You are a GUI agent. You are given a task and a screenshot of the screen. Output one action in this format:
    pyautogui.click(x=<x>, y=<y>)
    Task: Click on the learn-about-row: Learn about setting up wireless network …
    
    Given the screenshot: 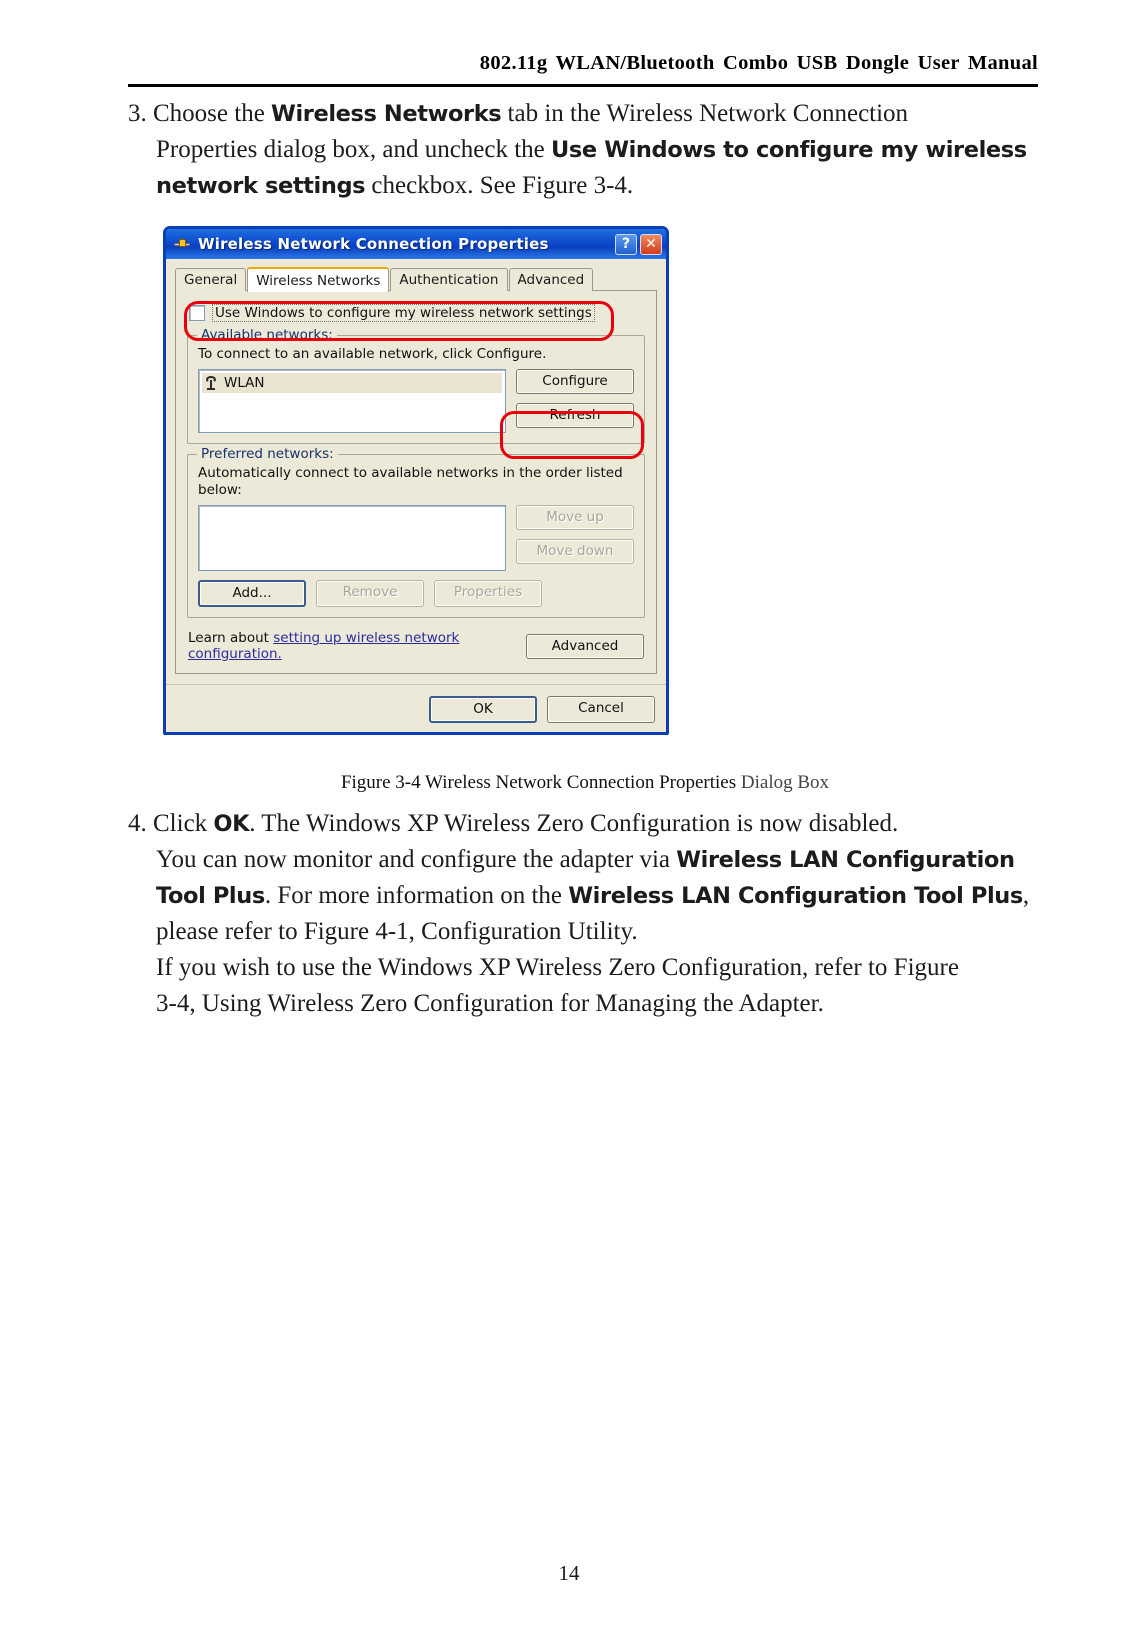 What is the action you would take?
    pyautogui.click(x=416, y=646)
    